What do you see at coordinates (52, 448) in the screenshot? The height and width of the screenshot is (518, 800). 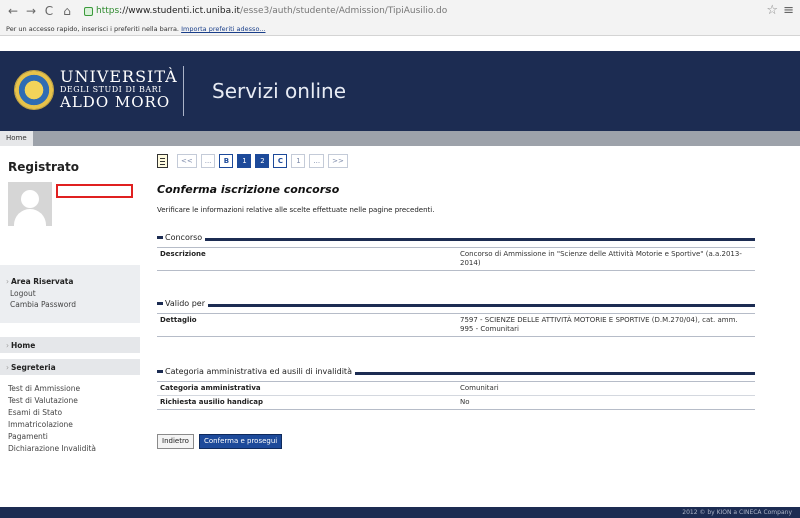 I see `sidebar-link-dichiarazione-invalidita: Dichiarazione Invalidità` at bounding box center [52, 448].